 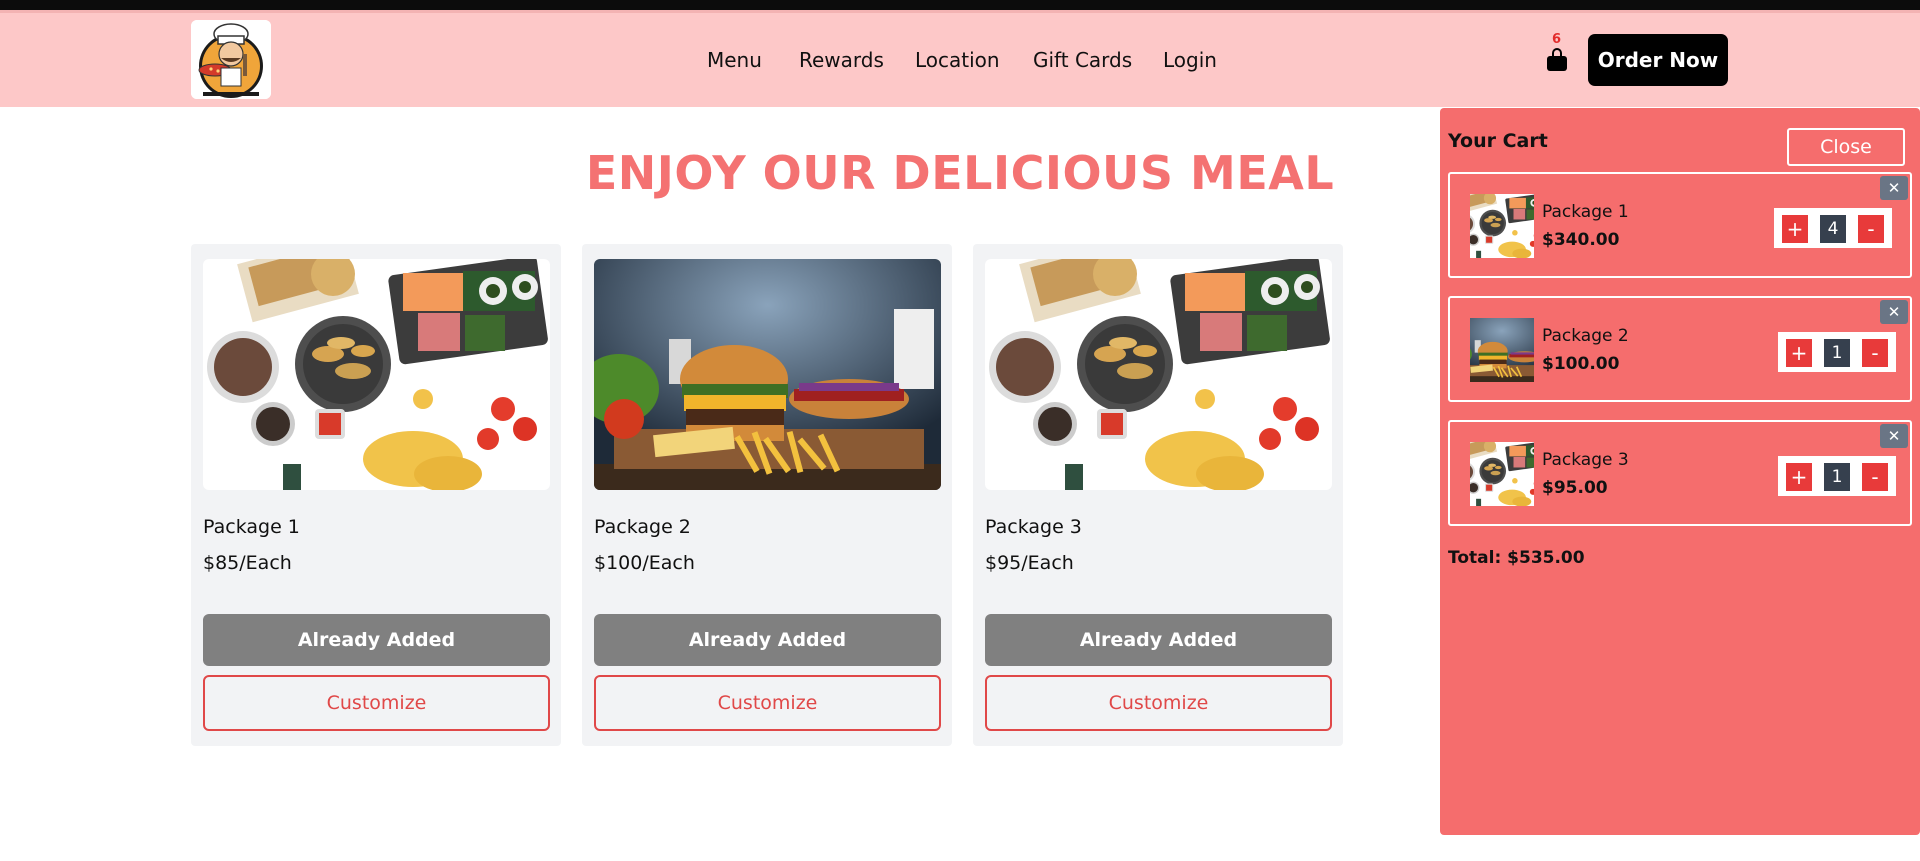 I want to click on shopping-bag-icon, so click(x=1557, y=59).